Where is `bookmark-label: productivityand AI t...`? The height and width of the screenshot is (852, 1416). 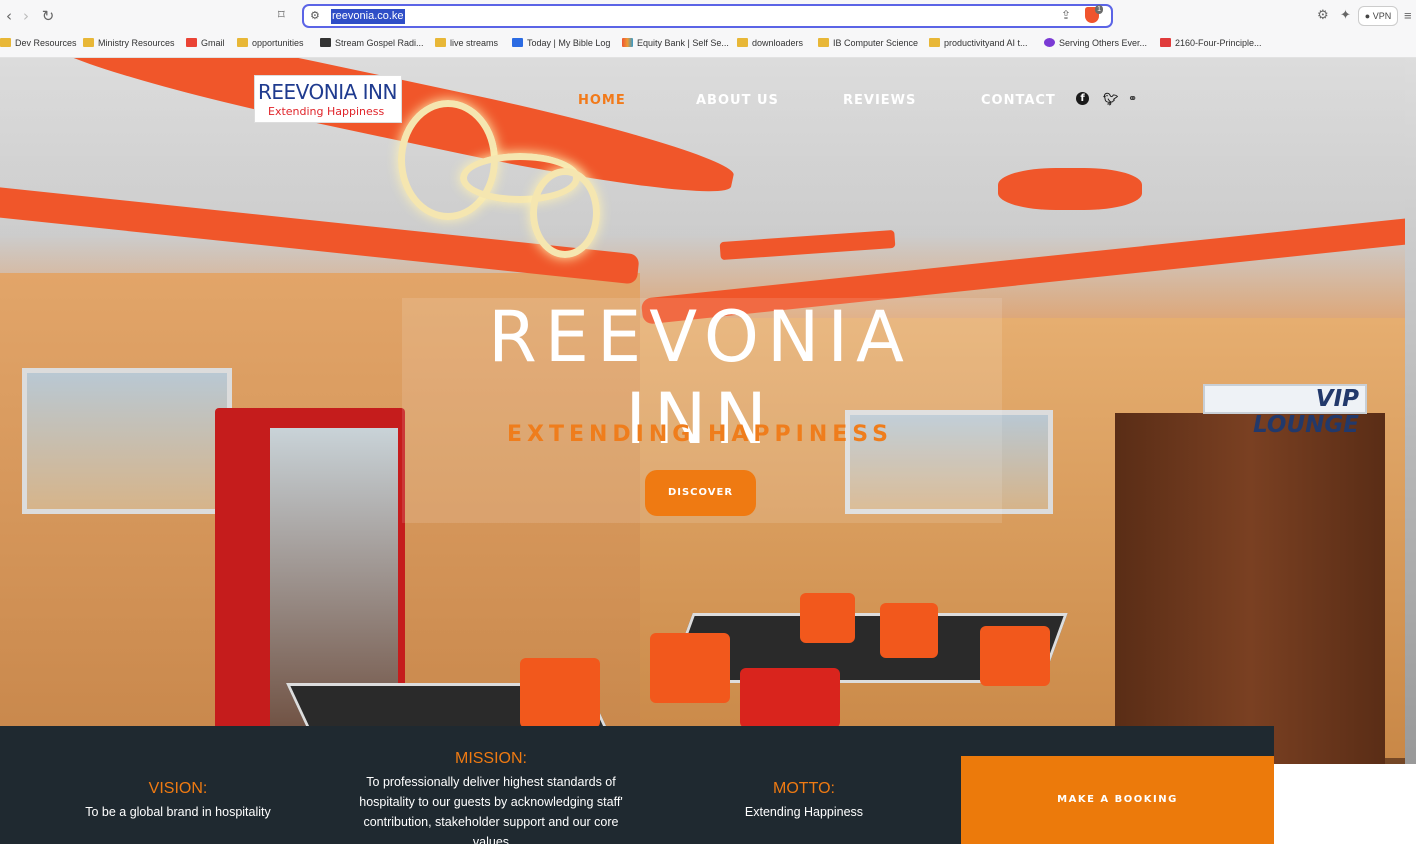 bookmark-label: productivityand AI t... is located at coordinates (986, 43).